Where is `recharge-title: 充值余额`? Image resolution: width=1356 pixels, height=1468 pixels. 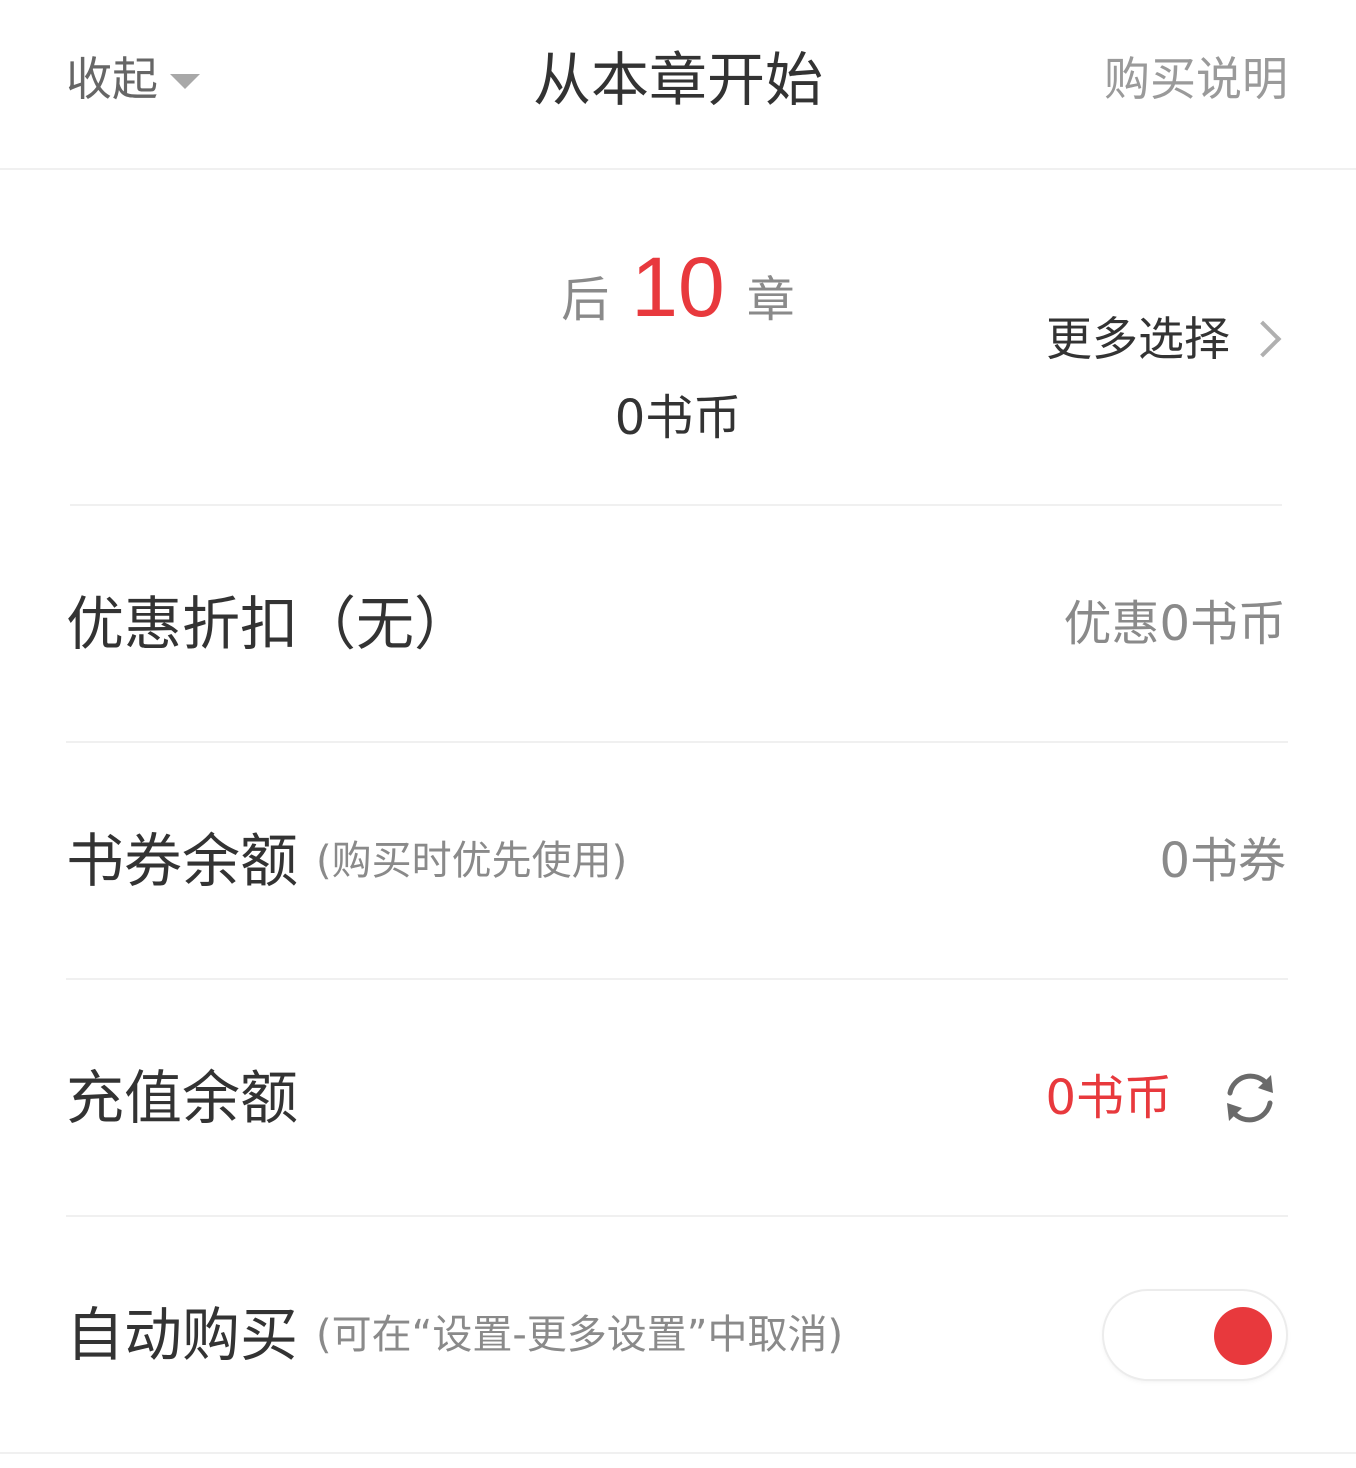 recharge-title: 充值余额 is located at coordinates (182, 1098).